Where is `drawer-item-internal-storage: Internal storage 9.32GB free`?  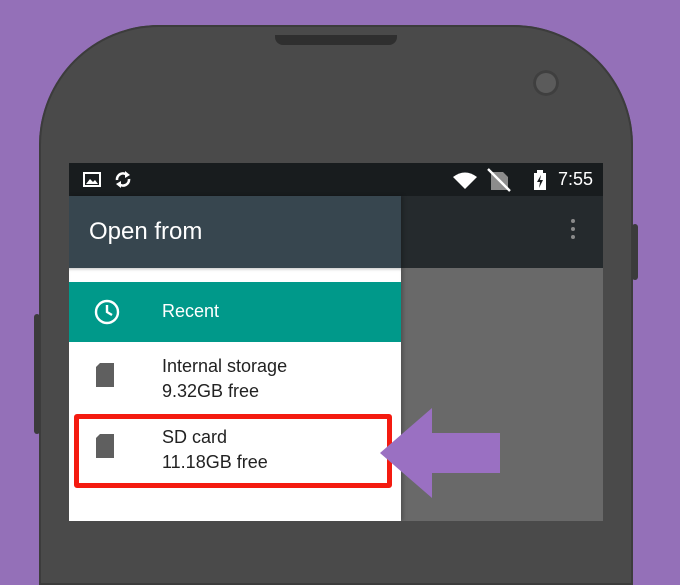
drawer-item-internal-storage: Internal storage 9.32GB free is located at coordinates (235, 380).